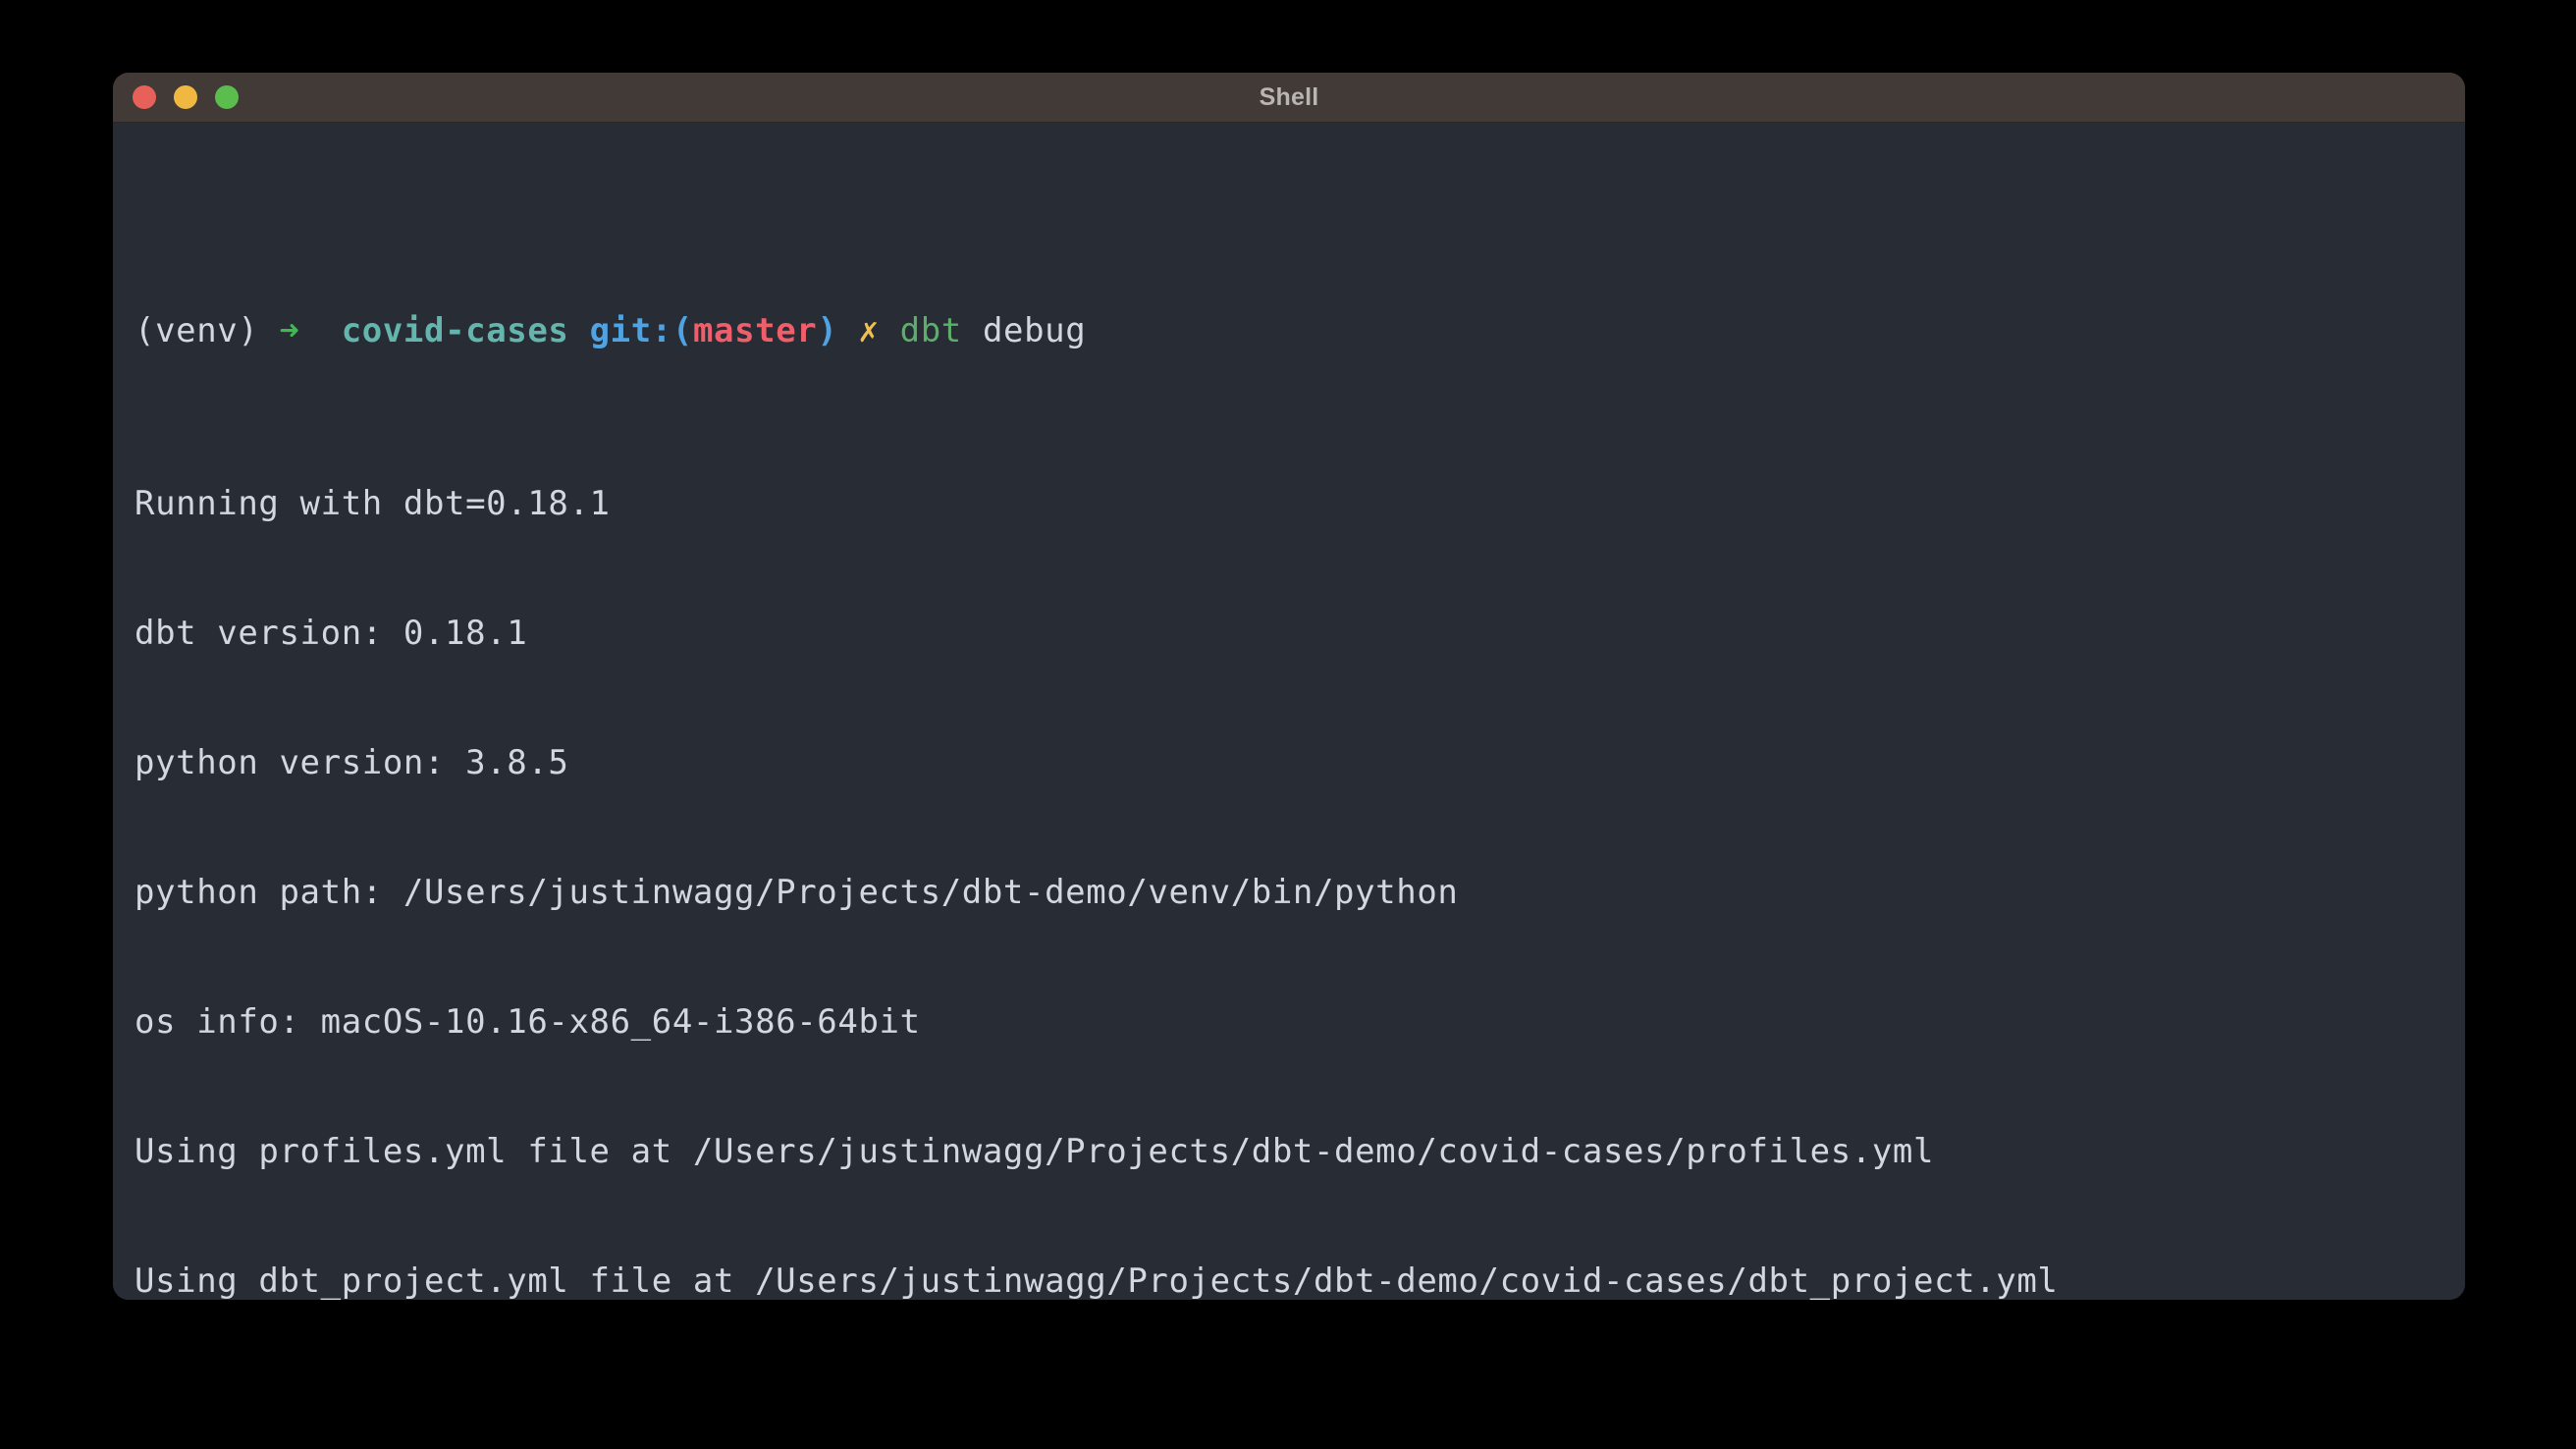 Image resolution: width=2576 pixels, height=1449 pixels. Describe the element at coordinates (682, 330) in the screenshot. I see `git-open-paren: (` at that location.